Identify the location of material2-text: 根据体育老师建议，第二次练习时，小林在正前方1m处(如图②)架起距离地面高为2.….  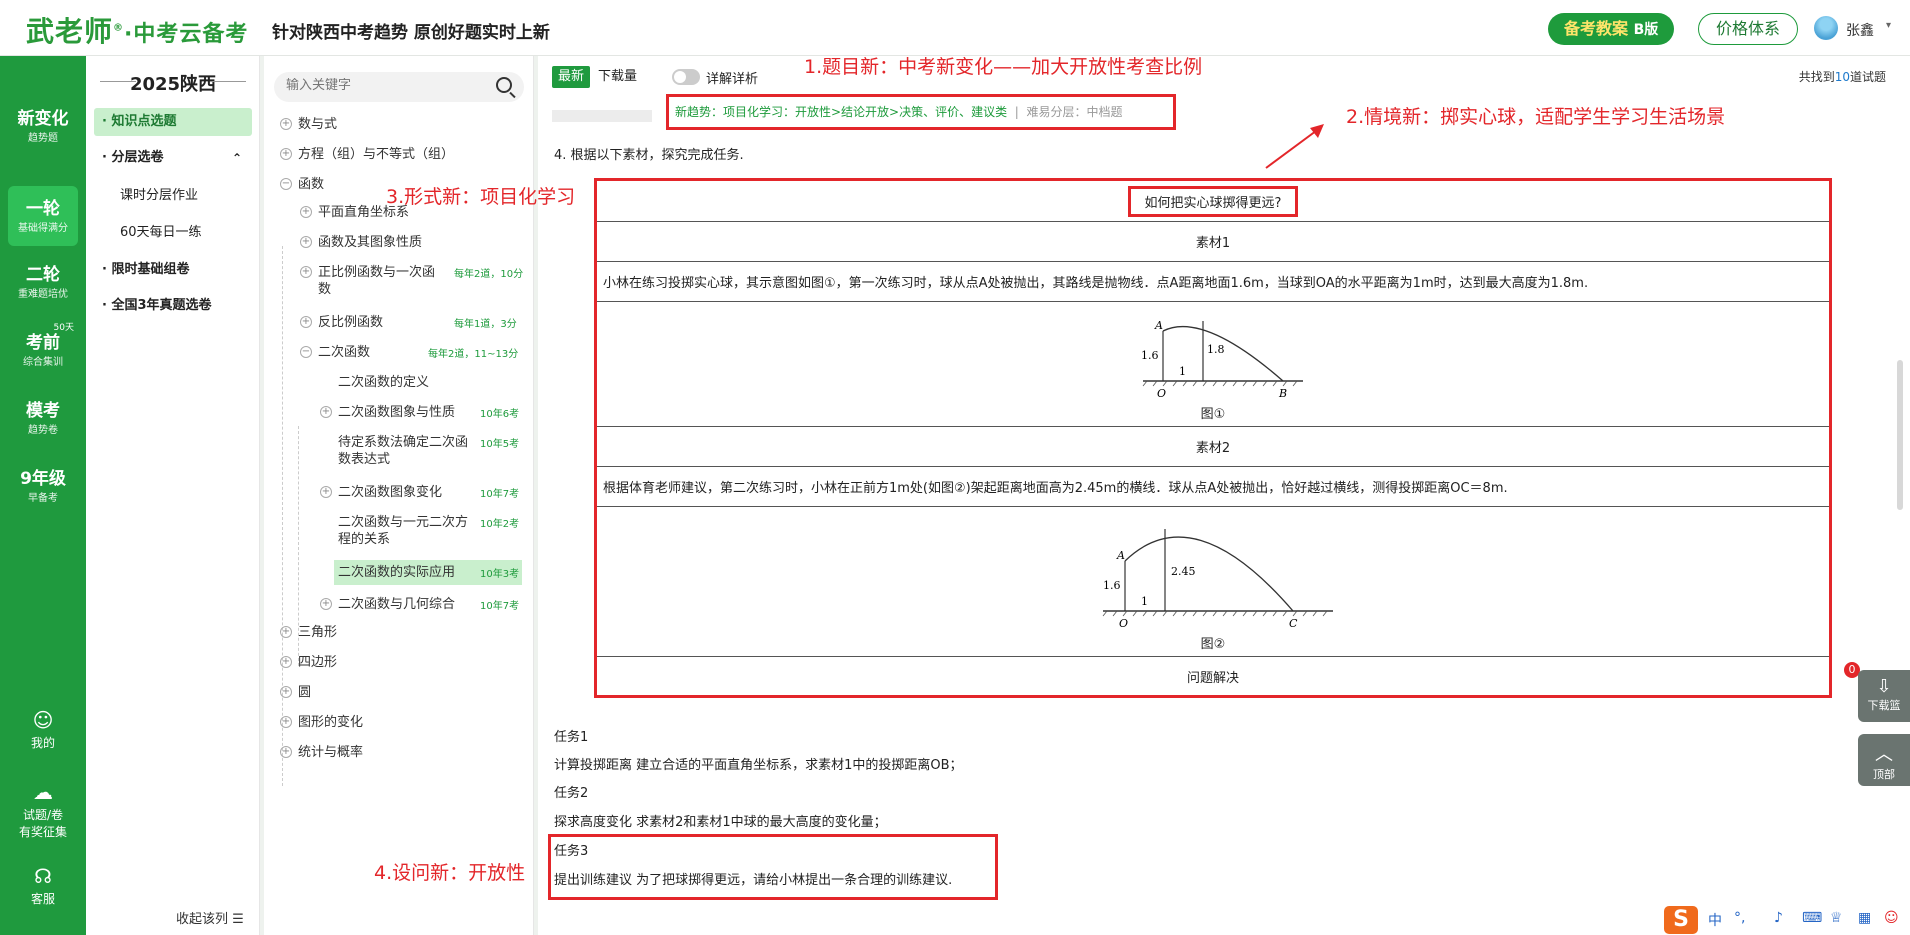
(1213, 486).